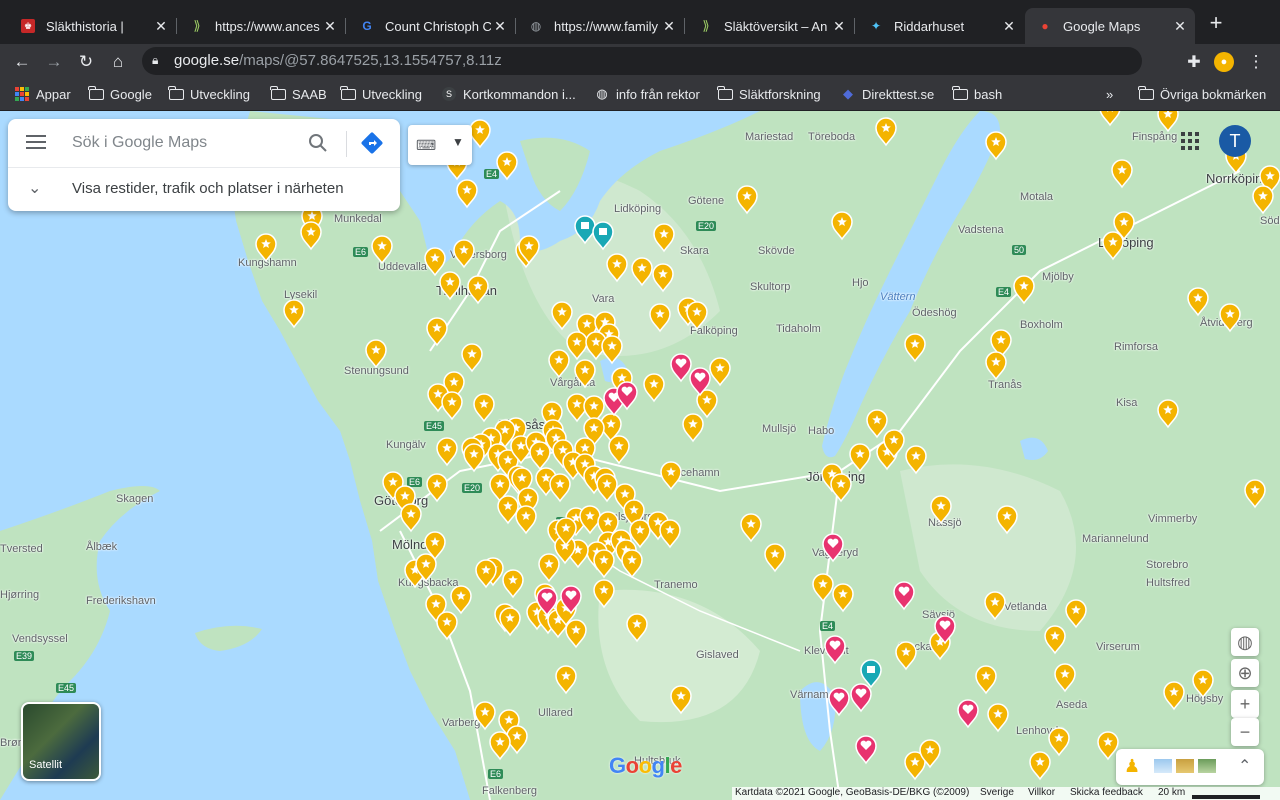 The height and width of the screenshot is (800, 1280). I want to click on account-avatar: T, so click(1235, 141).